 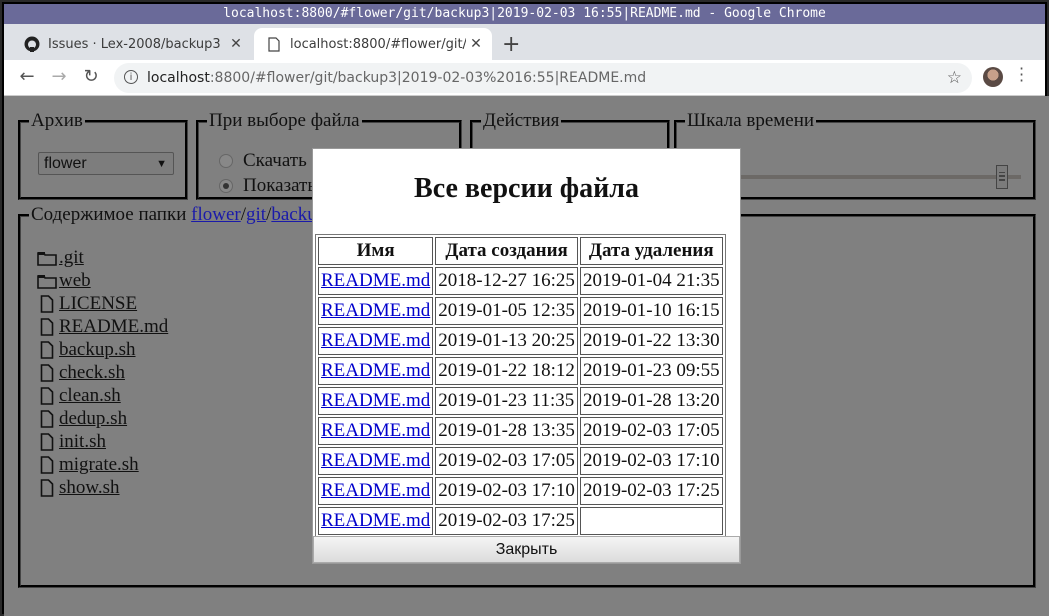 What do you see at coordinates (651, 341) in the screenshot?
I see `cell-deleted: 2019-01-22 13:30` at bounding box center [651, 341].